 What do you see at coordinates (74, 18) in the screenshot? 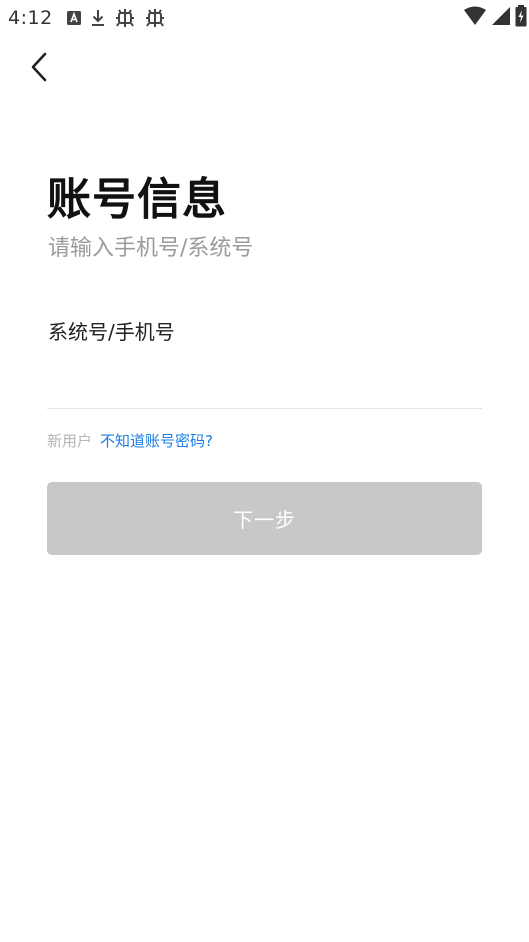
I see `a-box-icon` at bounding box center [74, 18].